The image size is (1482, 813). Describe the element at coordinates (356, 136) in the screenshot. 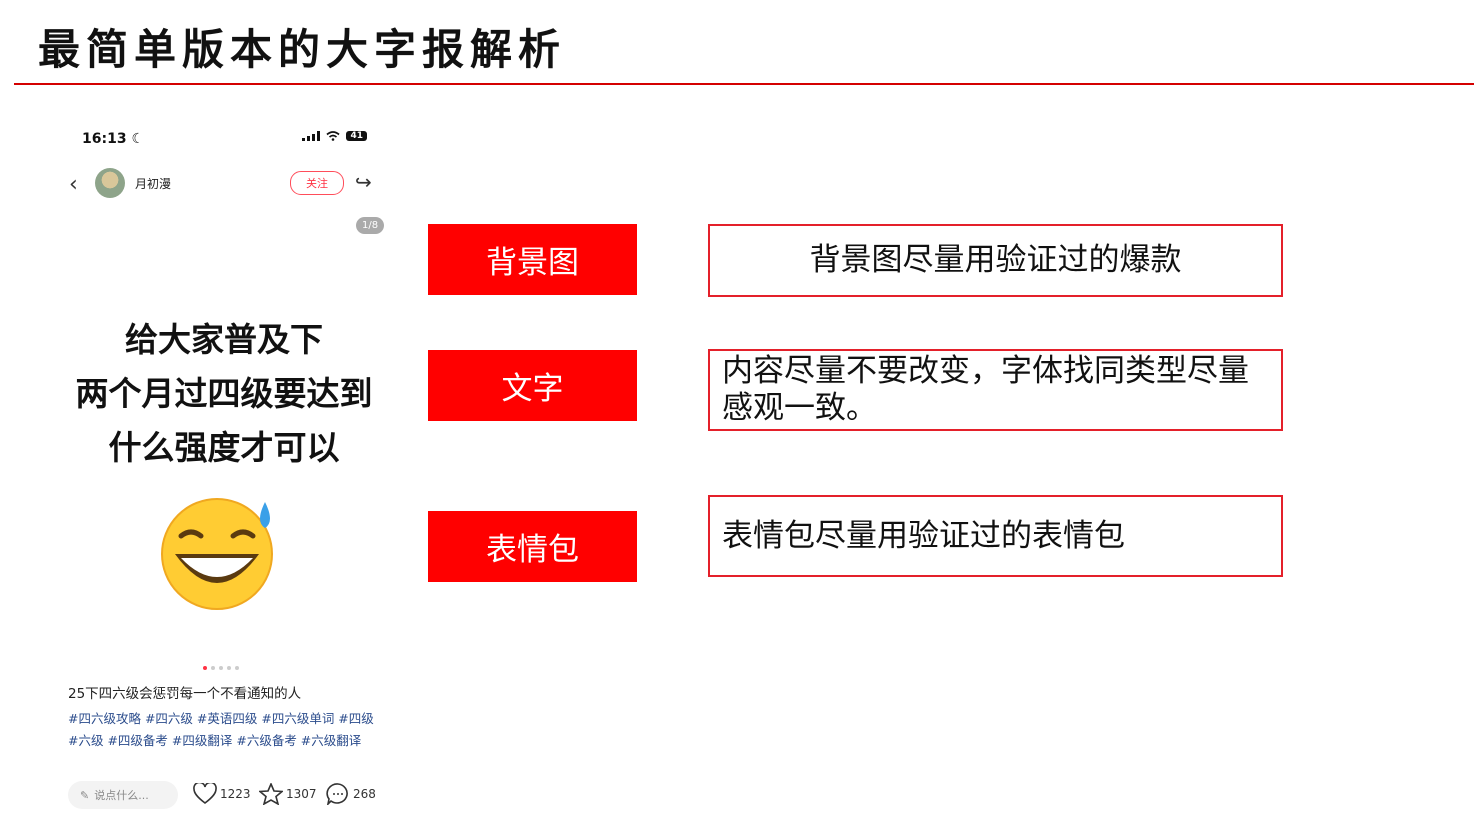

I see `battery-icon: 41` at that location.